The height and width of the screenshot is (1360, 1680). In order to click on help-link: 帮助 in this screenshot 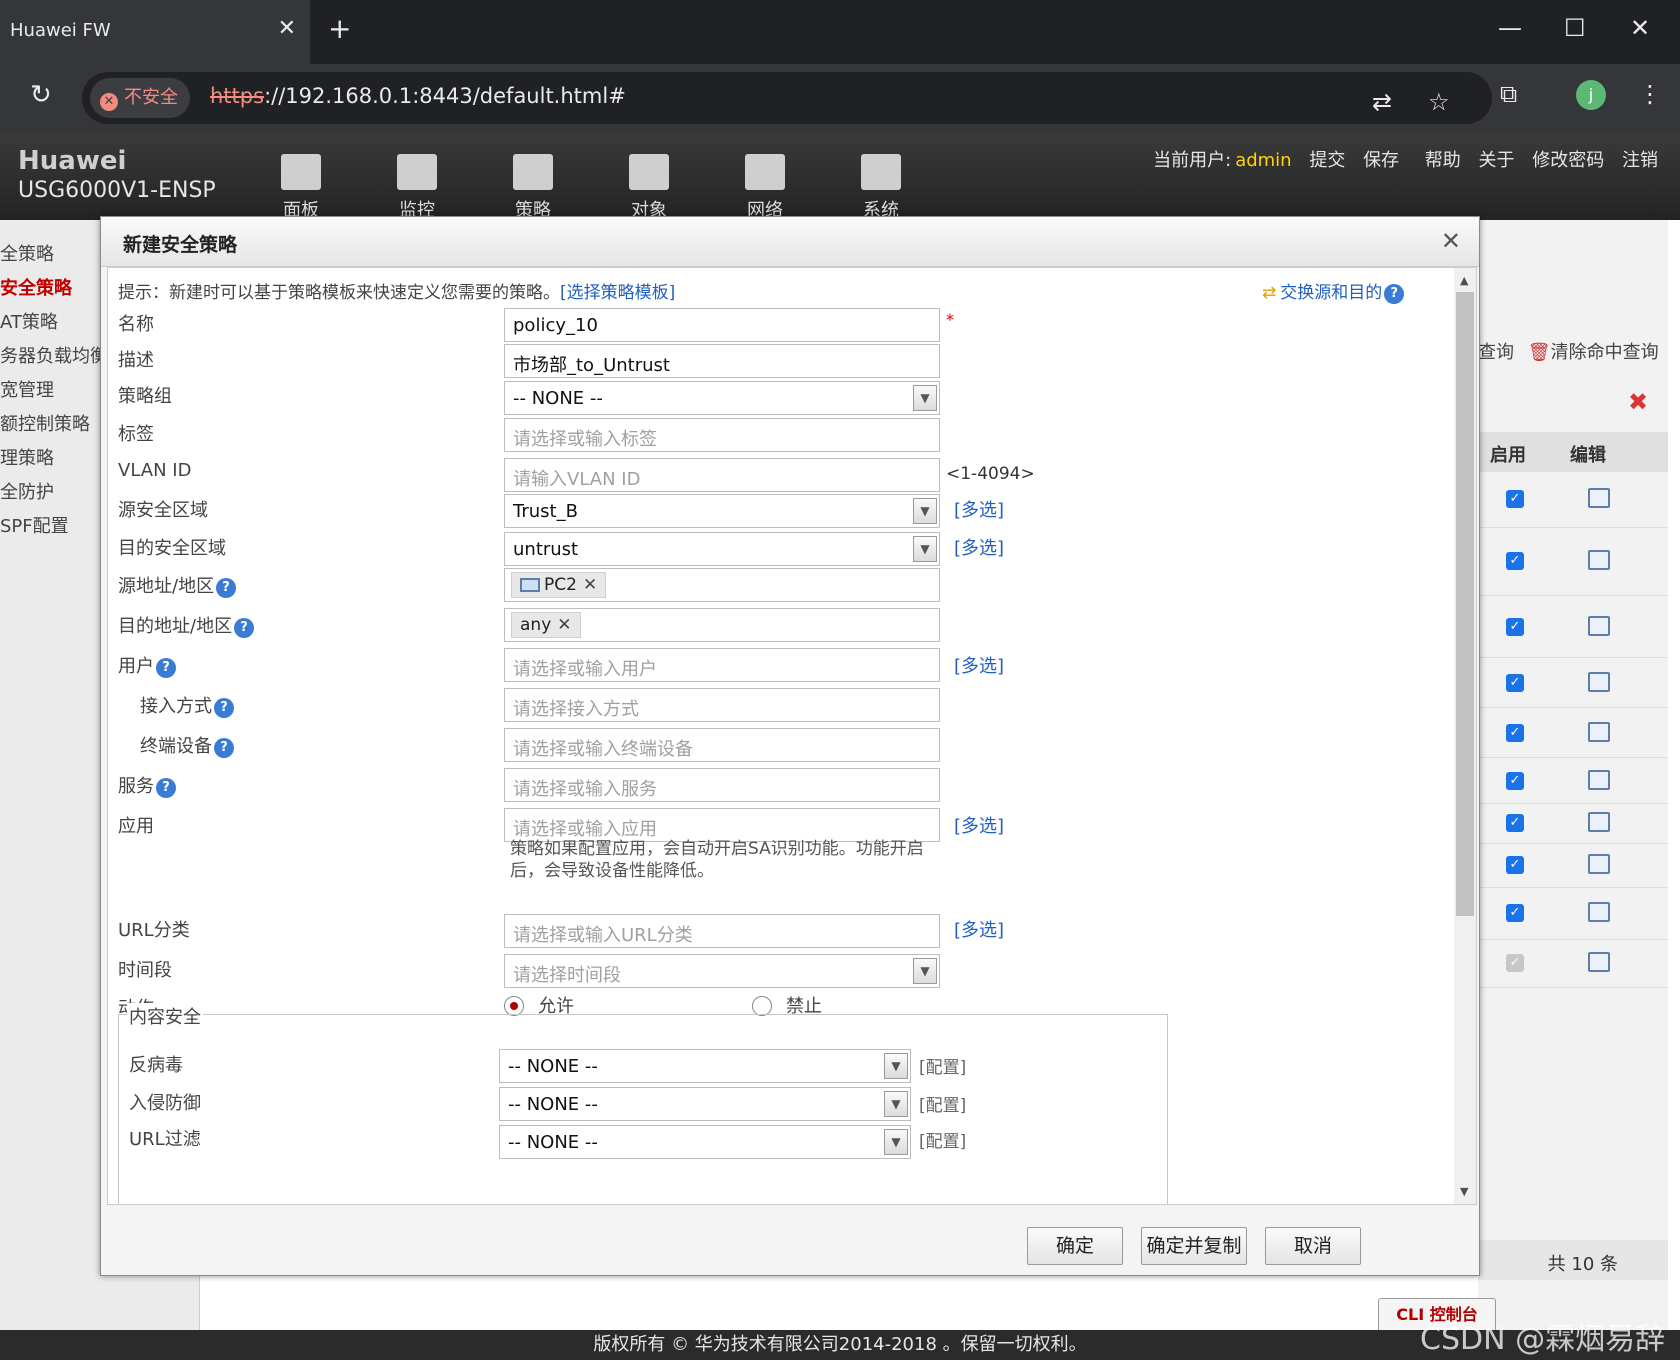, I will do `click(1443, 160)`.